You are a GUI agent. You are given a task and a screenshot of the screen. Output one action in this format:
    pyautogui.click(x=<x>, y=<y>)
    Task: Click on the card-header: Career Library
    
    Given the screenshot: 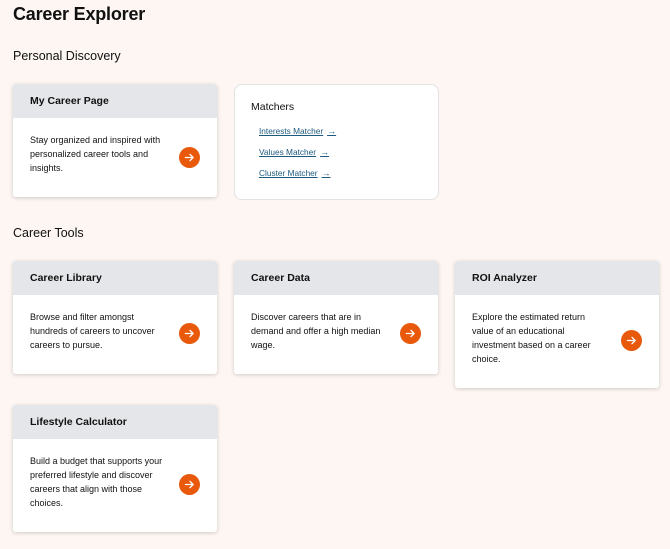 What is the action you would take?
    pyautogui.click(x=115, y=278)
    